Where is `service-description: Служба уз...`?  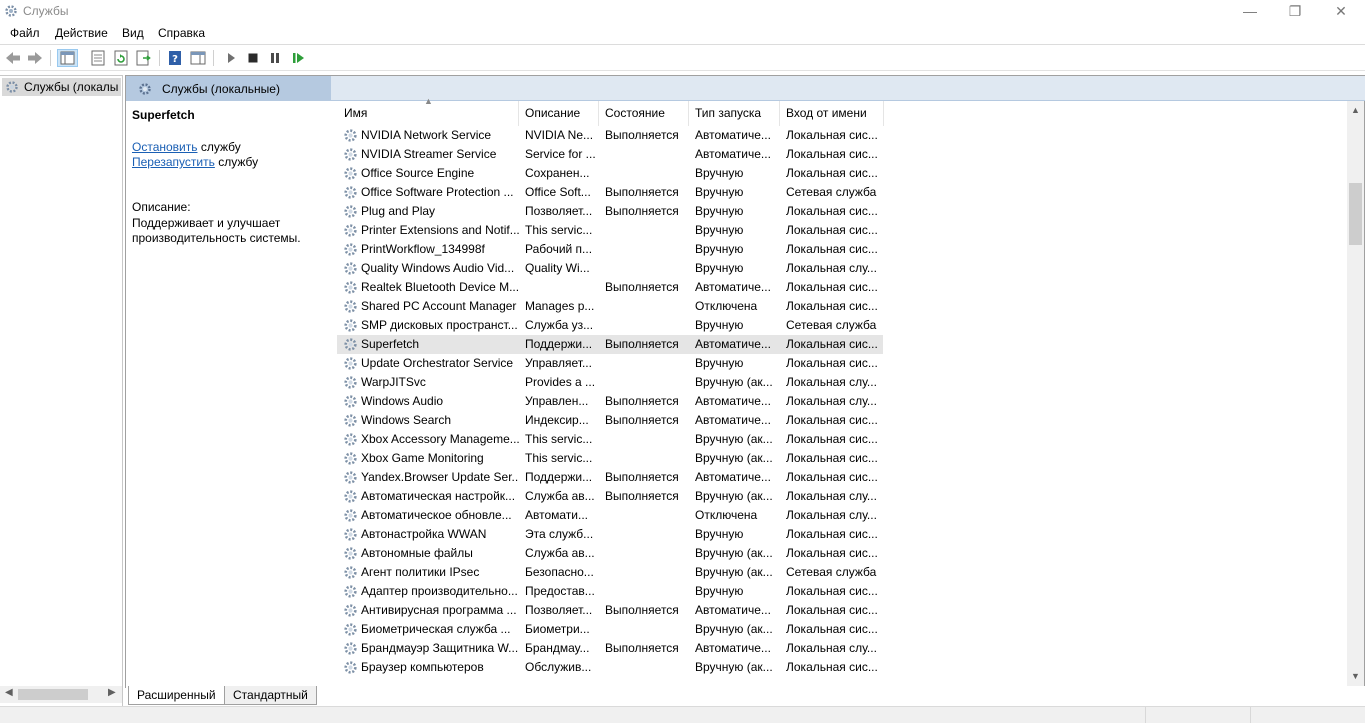
service-description: Служба уз... is located at coordinates (559, 325).